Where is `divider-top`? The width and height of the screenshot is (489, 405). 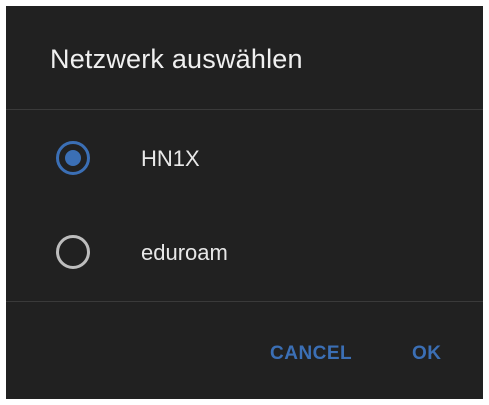
divider-top is located at coordinates (244, 109).